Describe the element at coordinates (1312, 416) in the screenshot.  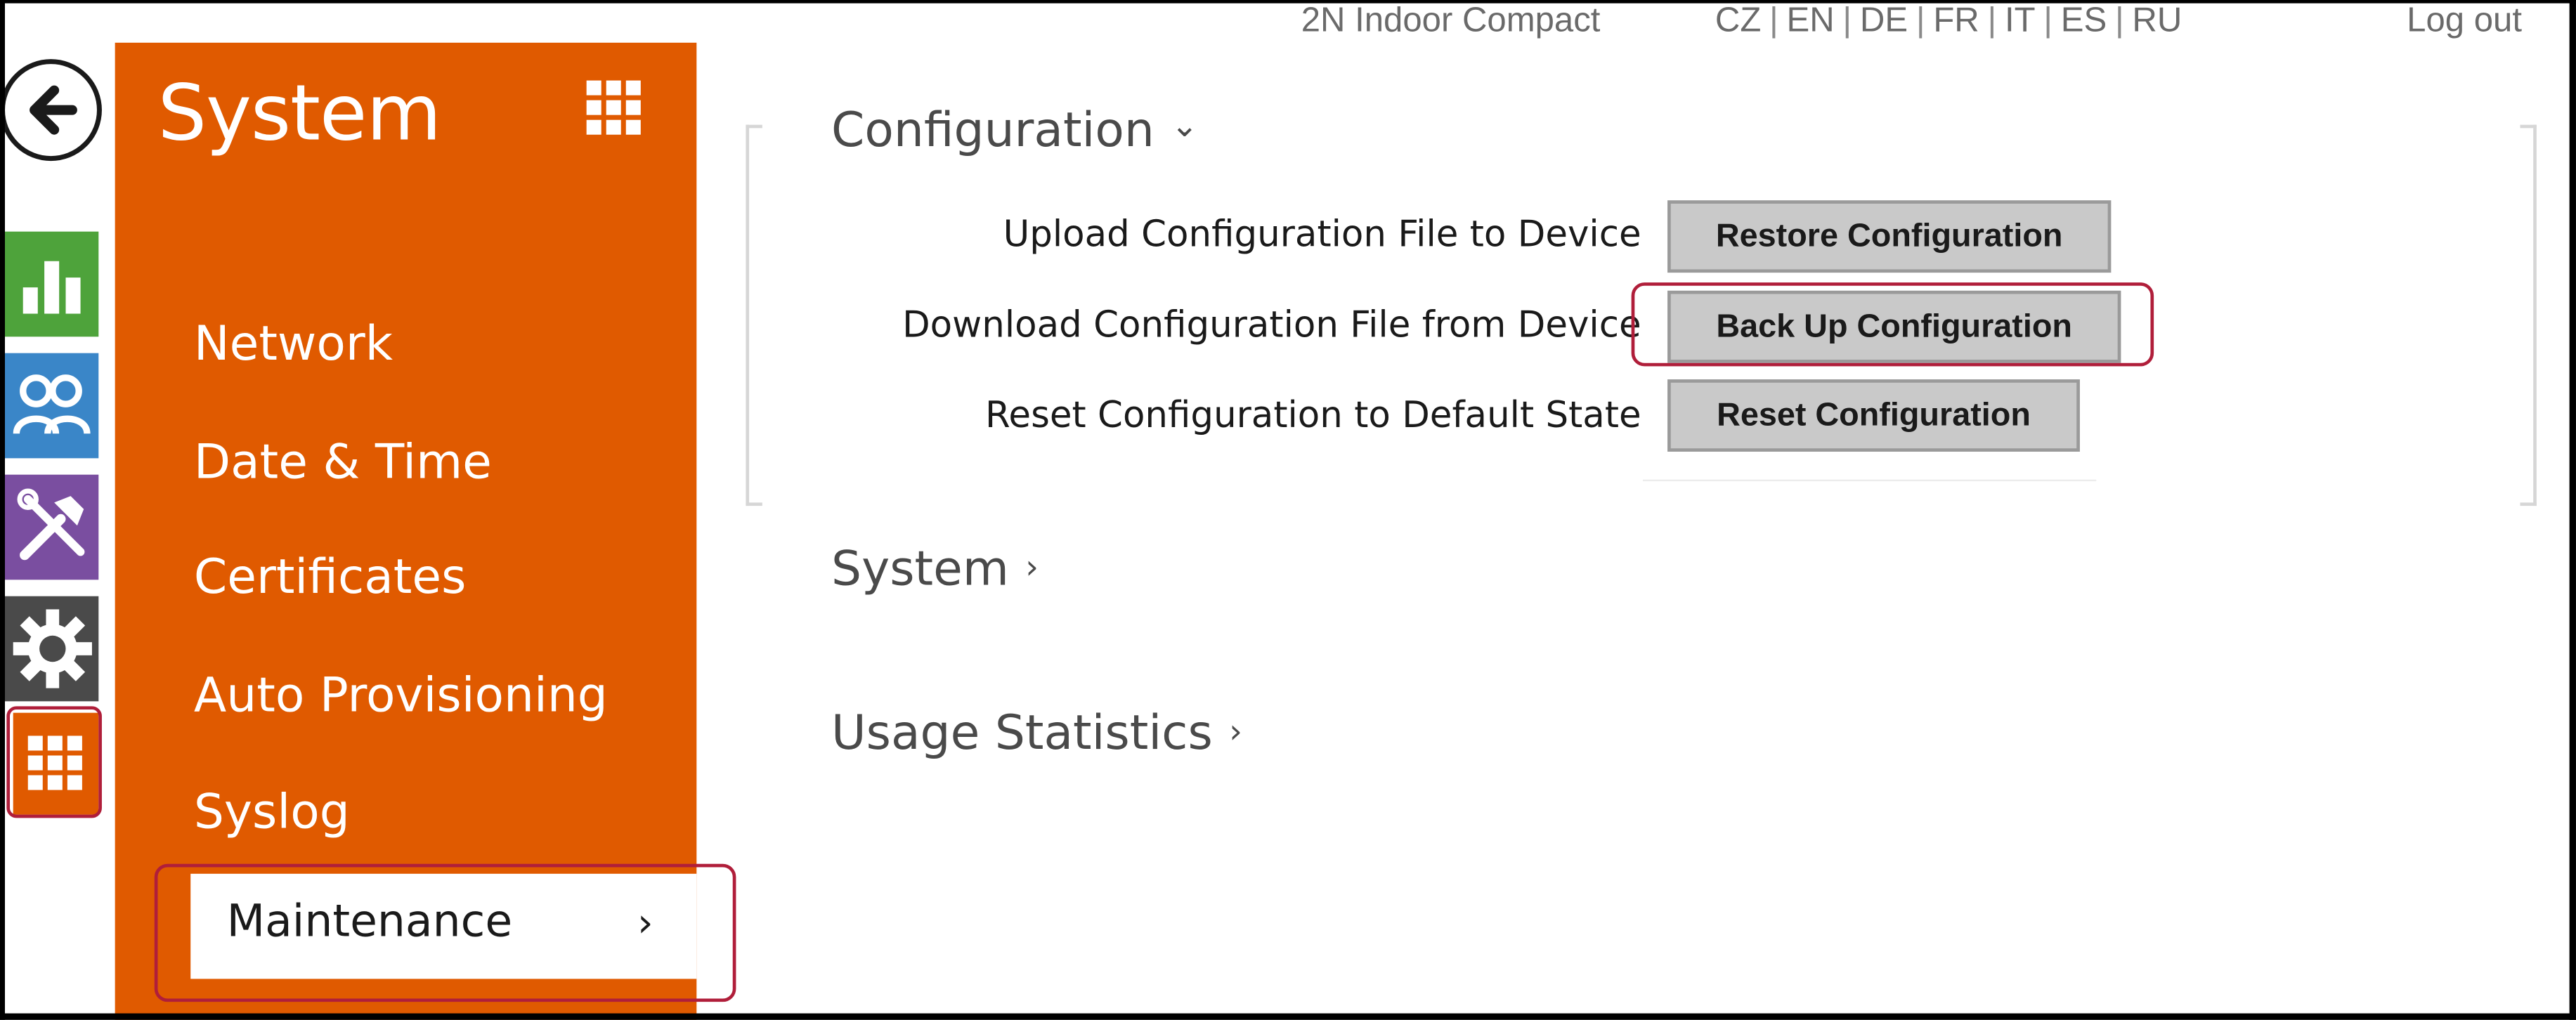
I see `reset-config-label: Reset Configuration to Default State` at that location.